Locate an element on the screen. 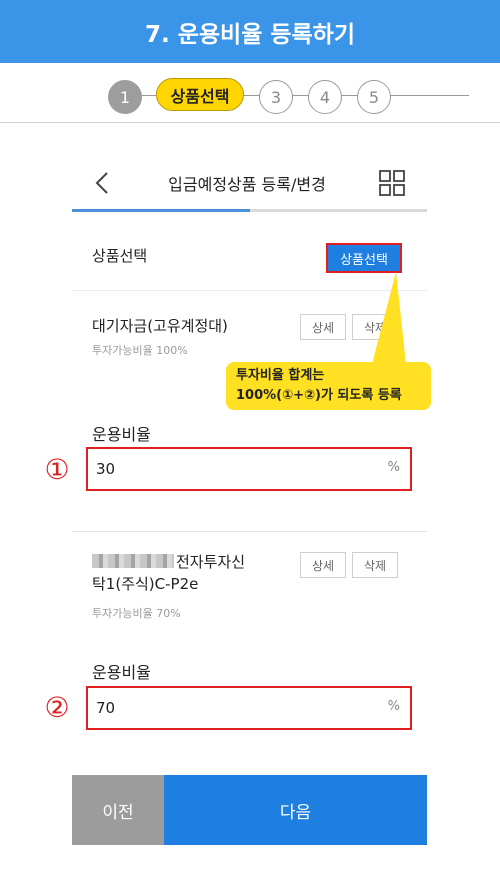  next-button: 다음 is located at coordinates (295, 810).